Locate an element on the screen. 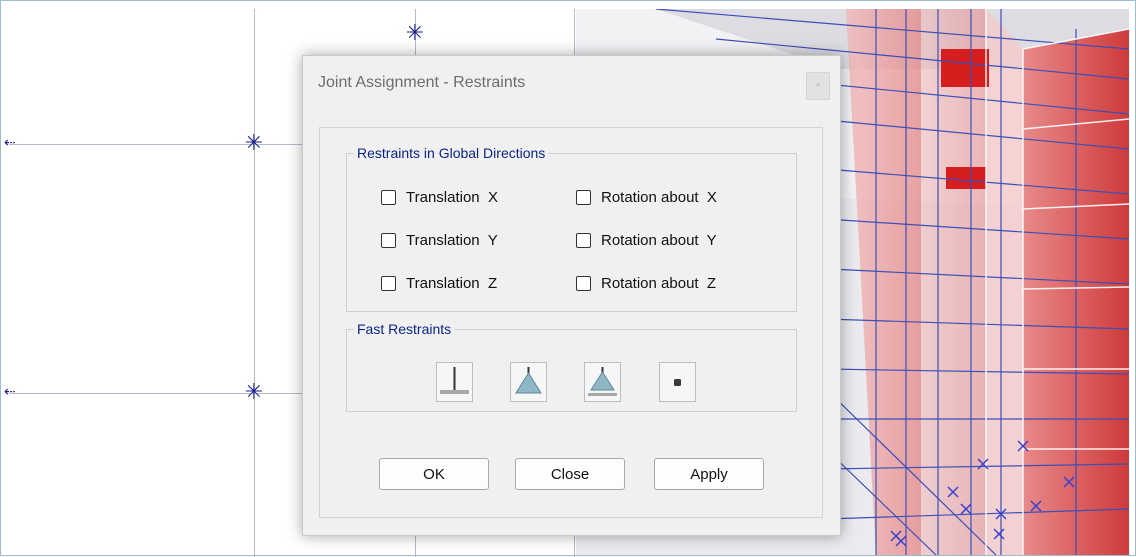  fixed-support-button is located at coordinates (454, 382).